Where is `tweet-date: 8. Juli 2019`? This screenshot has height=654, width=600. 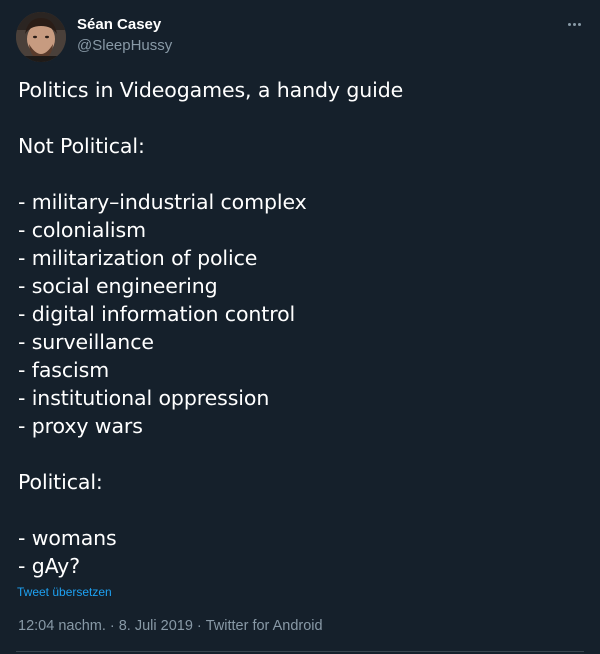
tweet-date: 8. Juli 2019 is located at coordinates (156, 626).